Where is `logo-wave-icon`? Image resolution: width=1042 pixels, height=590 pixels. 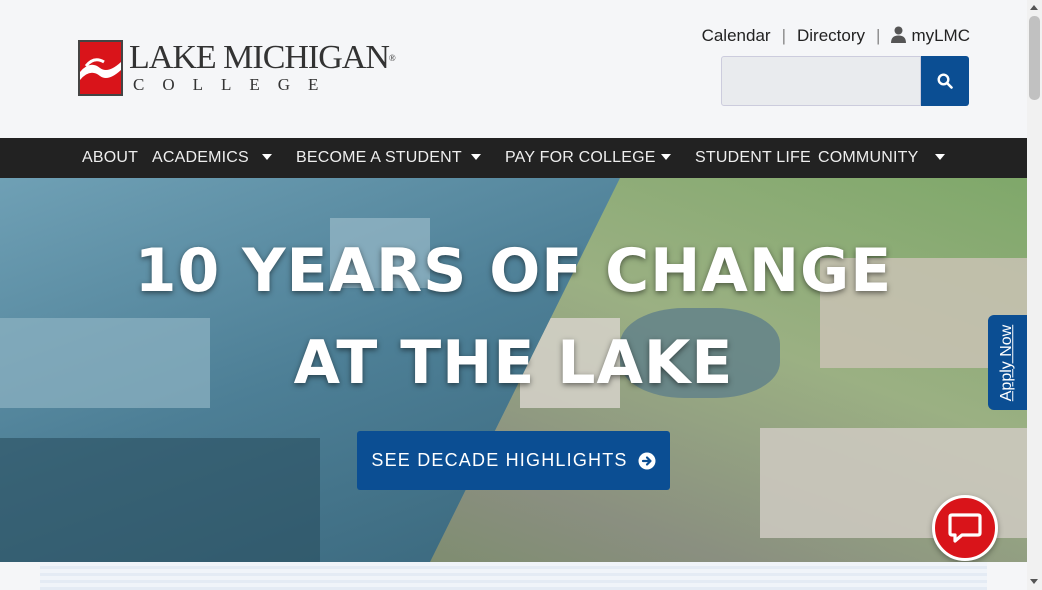 logo-wave-icon is located at coordinates (100, 68).